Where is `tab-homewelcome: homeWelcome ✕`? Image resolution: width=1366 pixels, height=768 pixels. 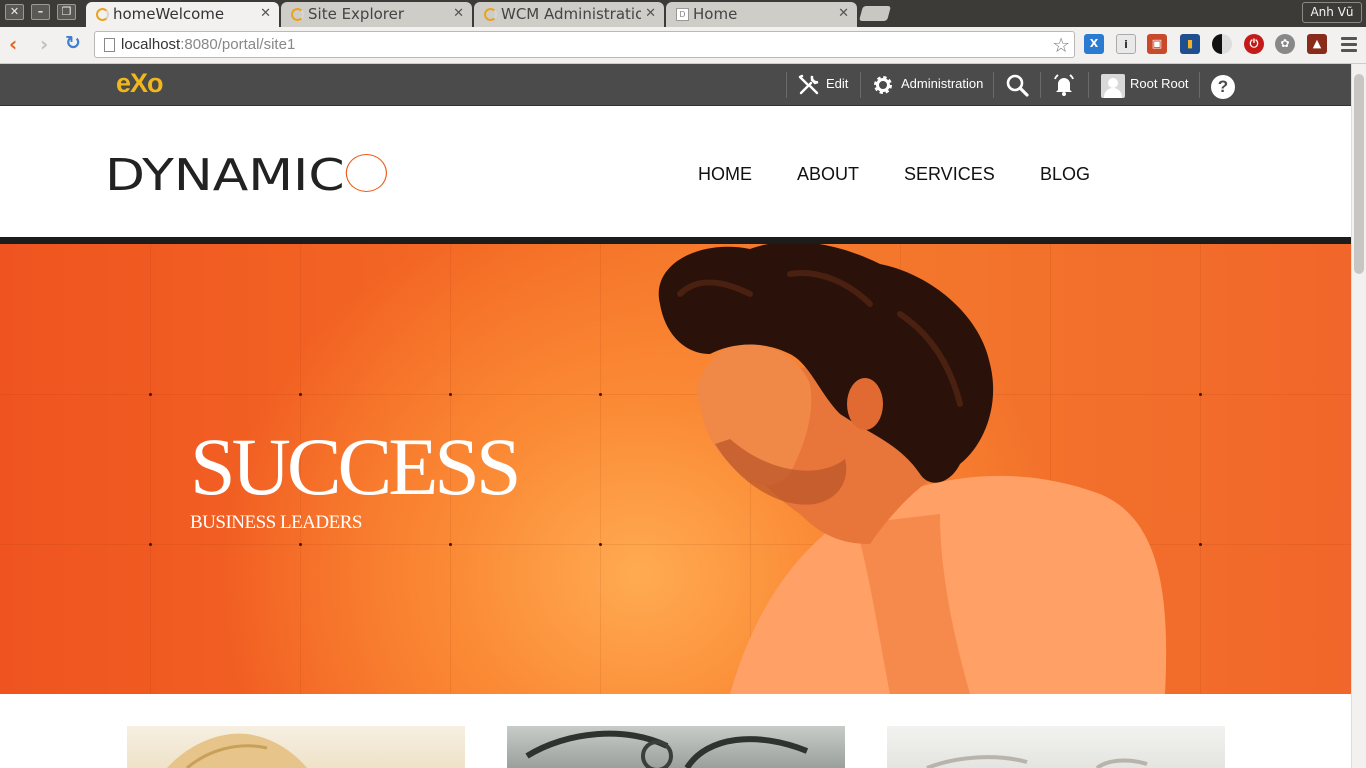 tab-homewelcome: homeWelcome ✕ is located at coordinates (182, 14).